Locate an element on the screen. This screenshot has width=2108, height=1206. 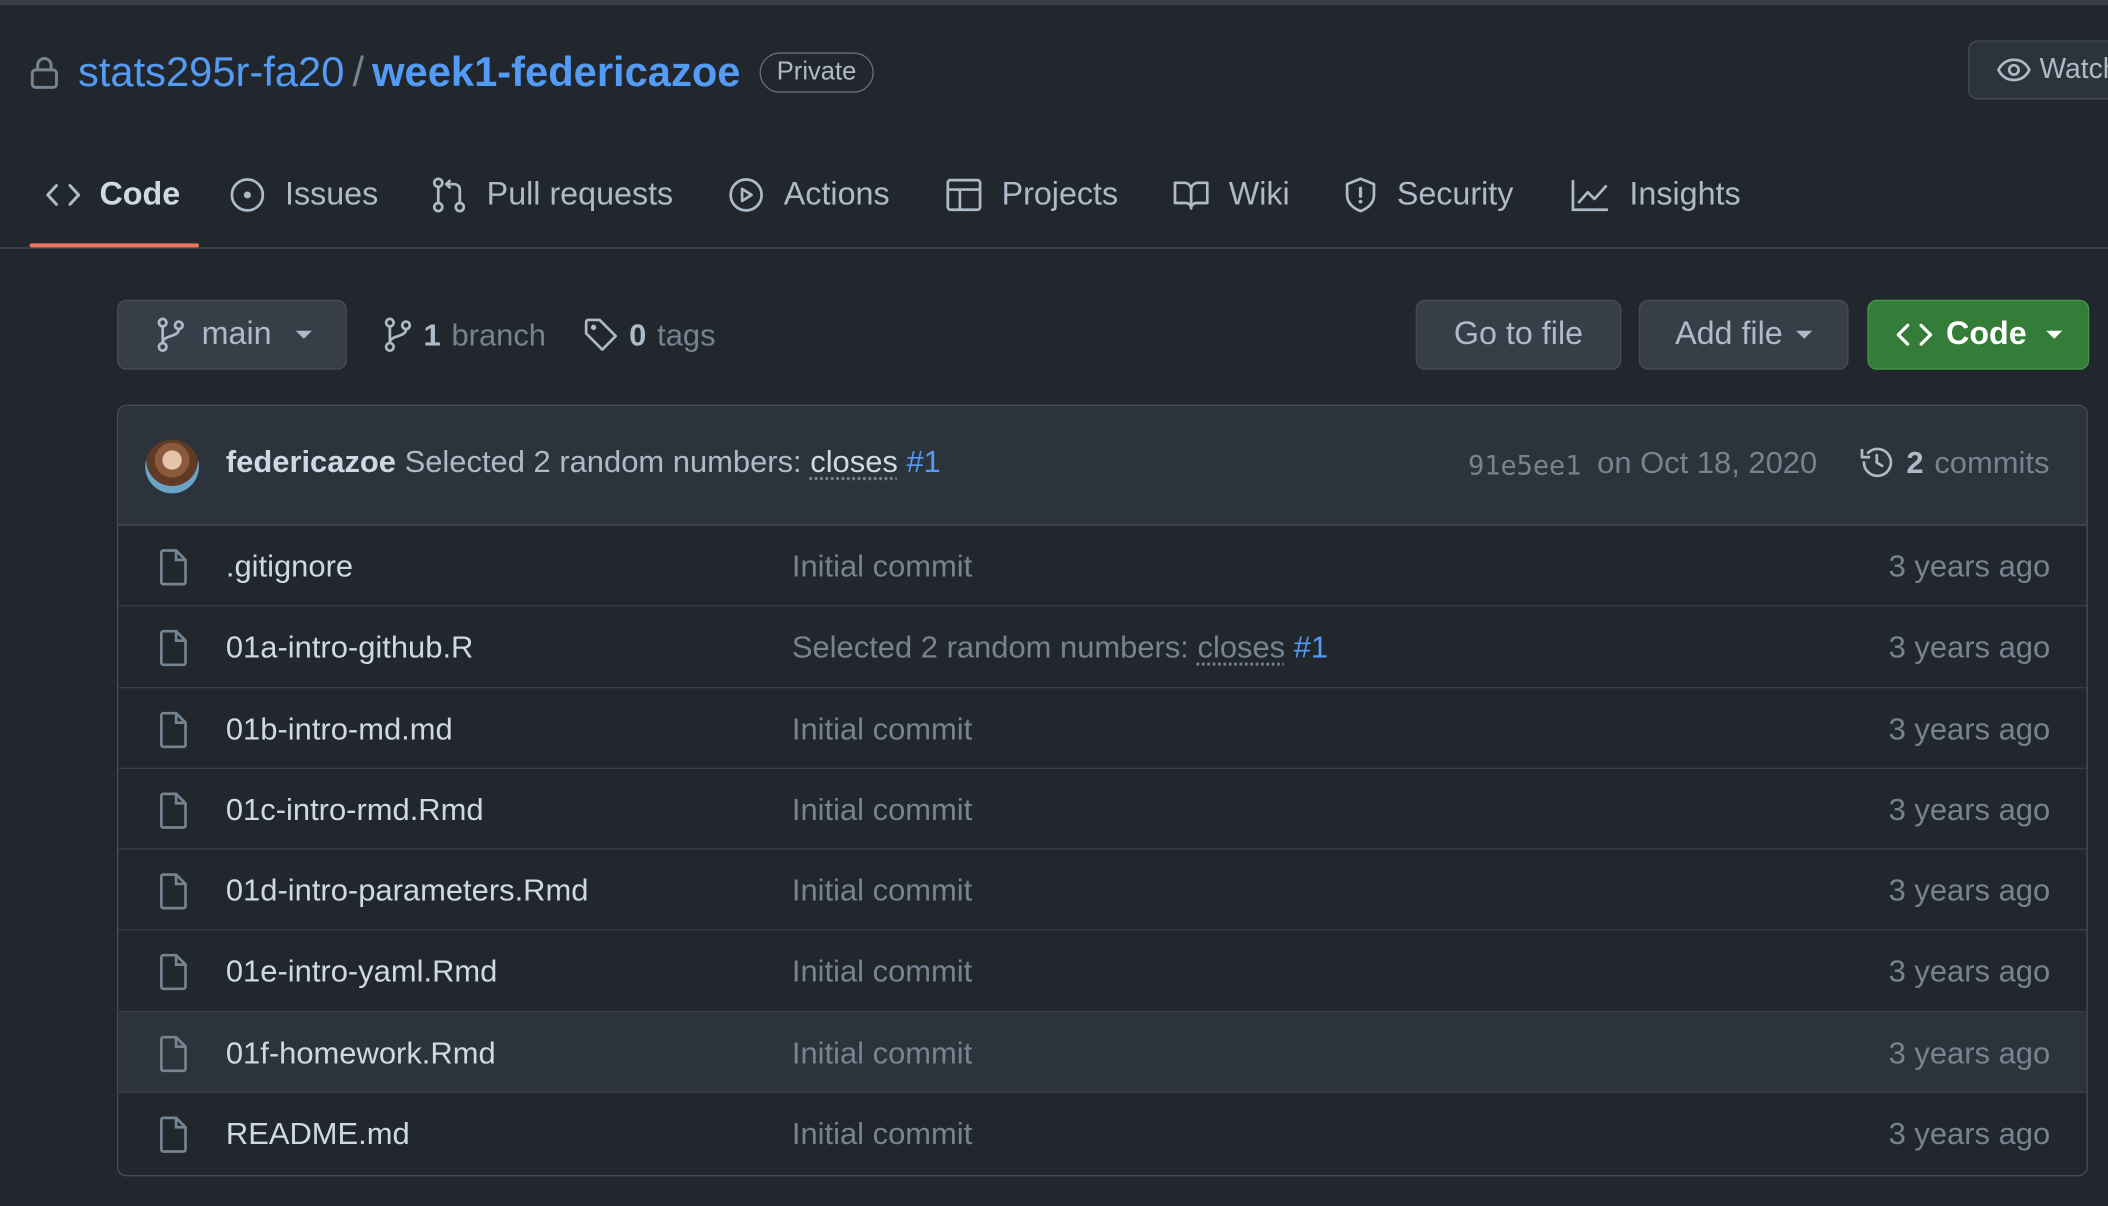
tab-security: Security is located at coordinates (1428, 194).